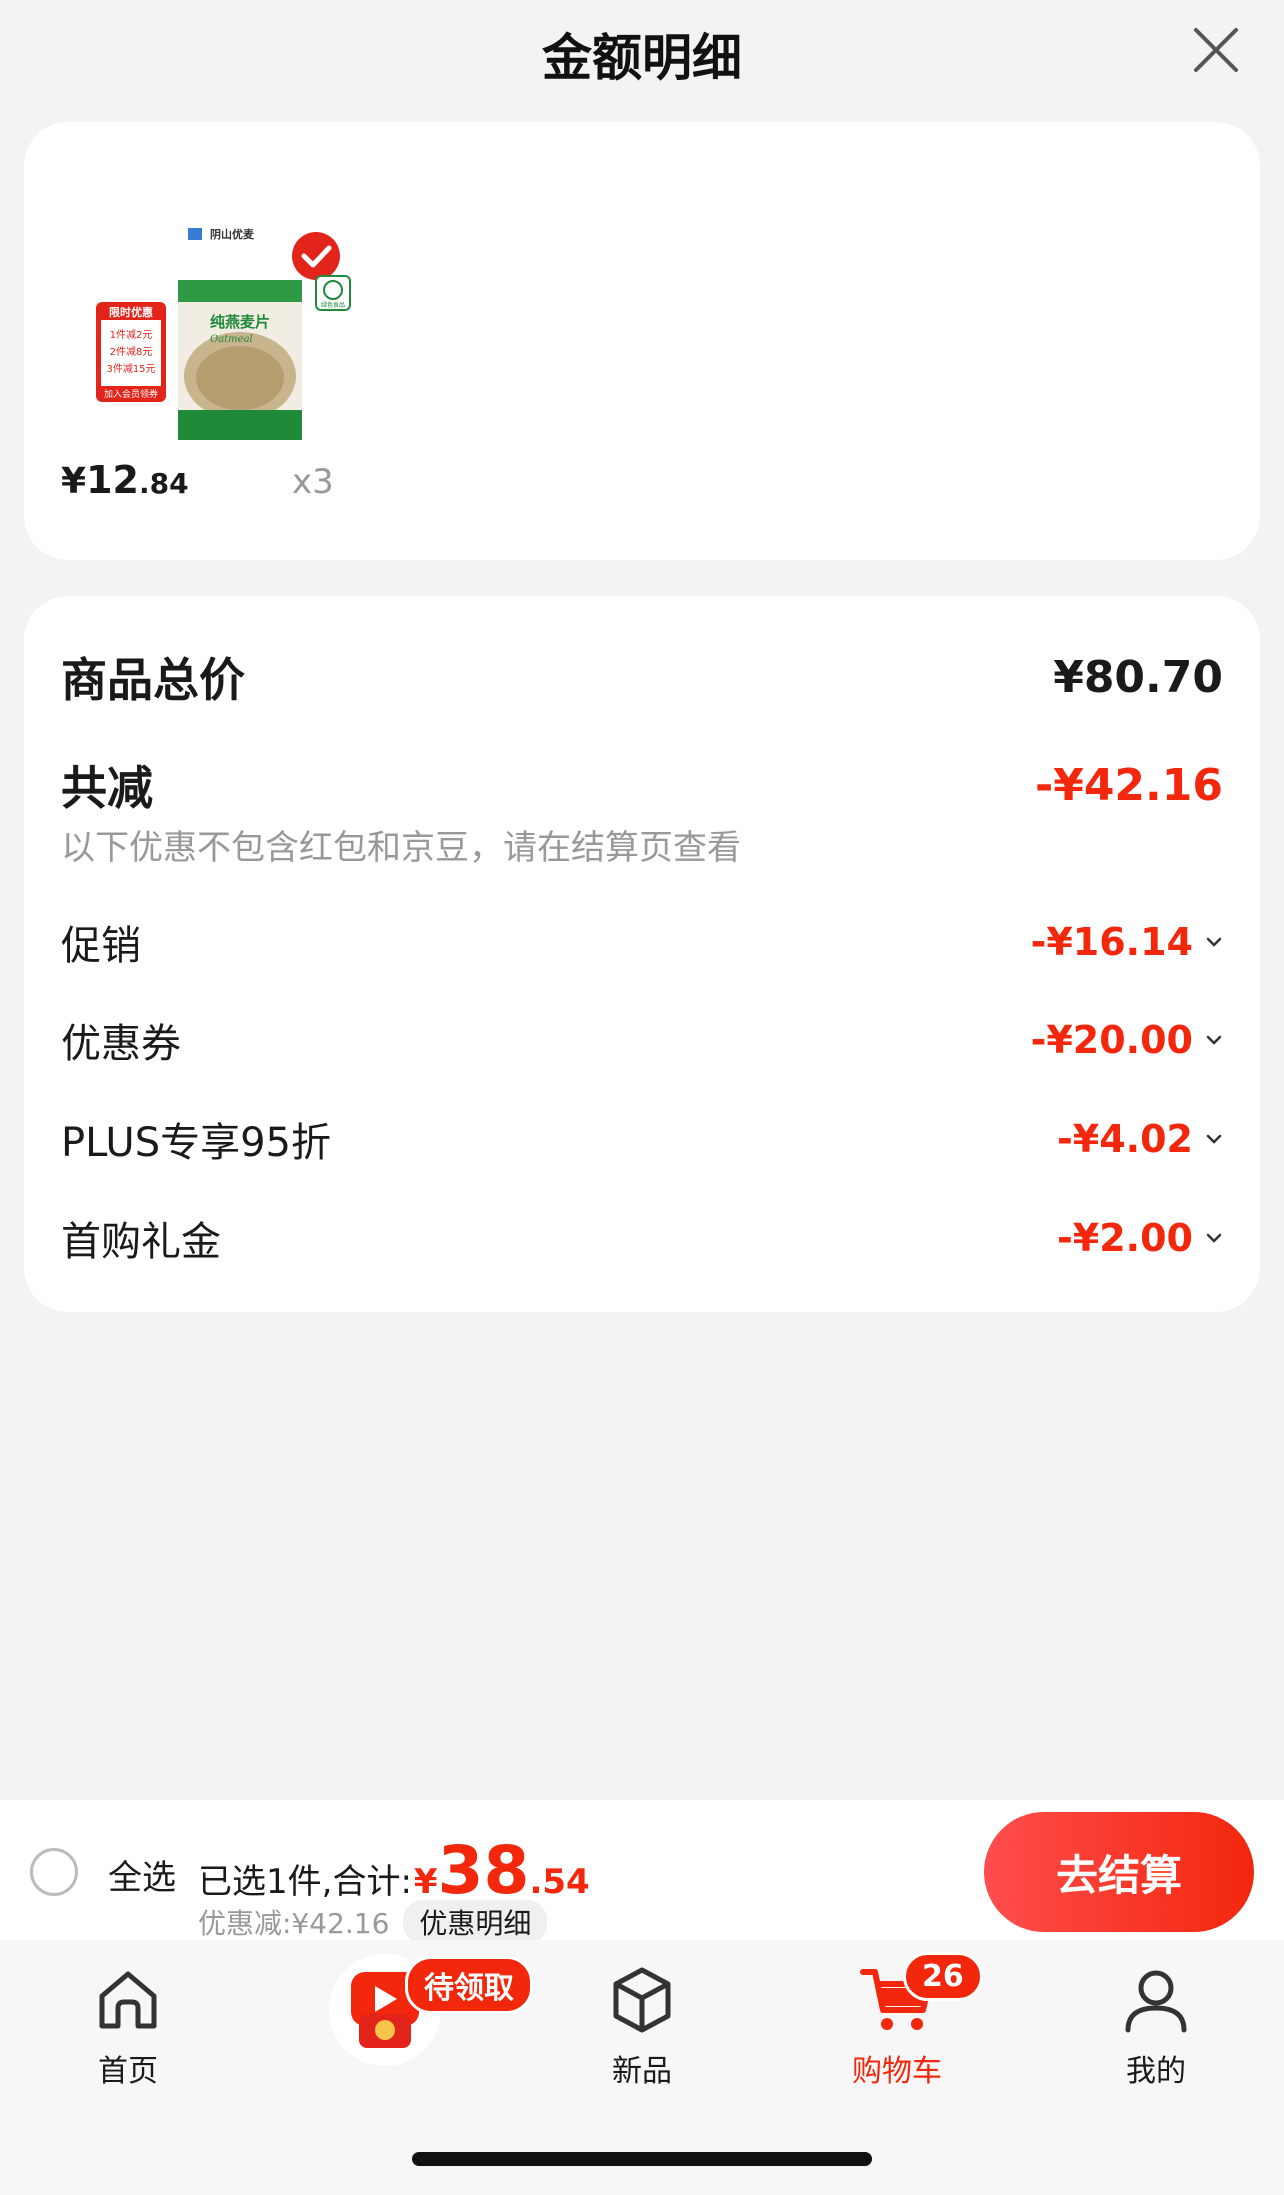  Describe the element at coordinates (232, 234) in the screenshot. I see `brand-name: 阴山优麦` at that location.